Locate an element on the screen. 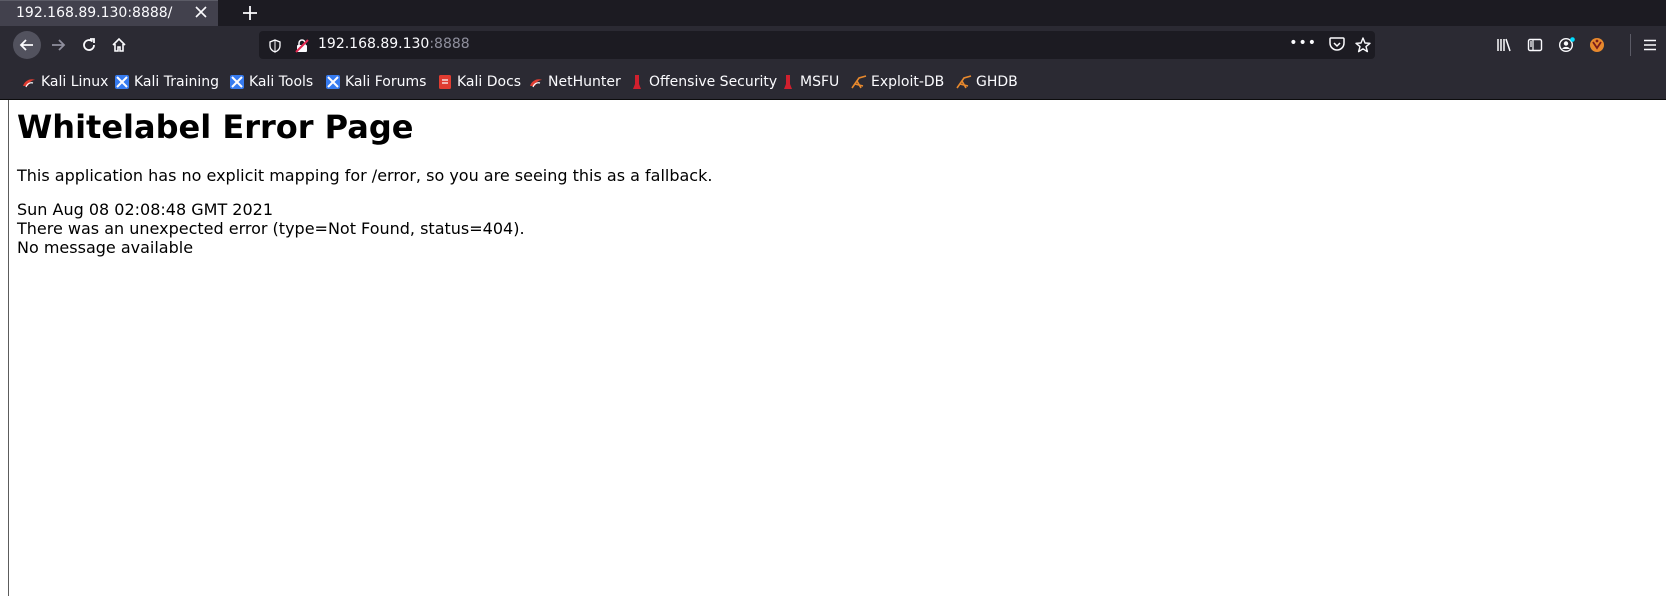 The image size is (1666, 596). url-host: 192.168.89.130 is located at coordinates (374, 44).